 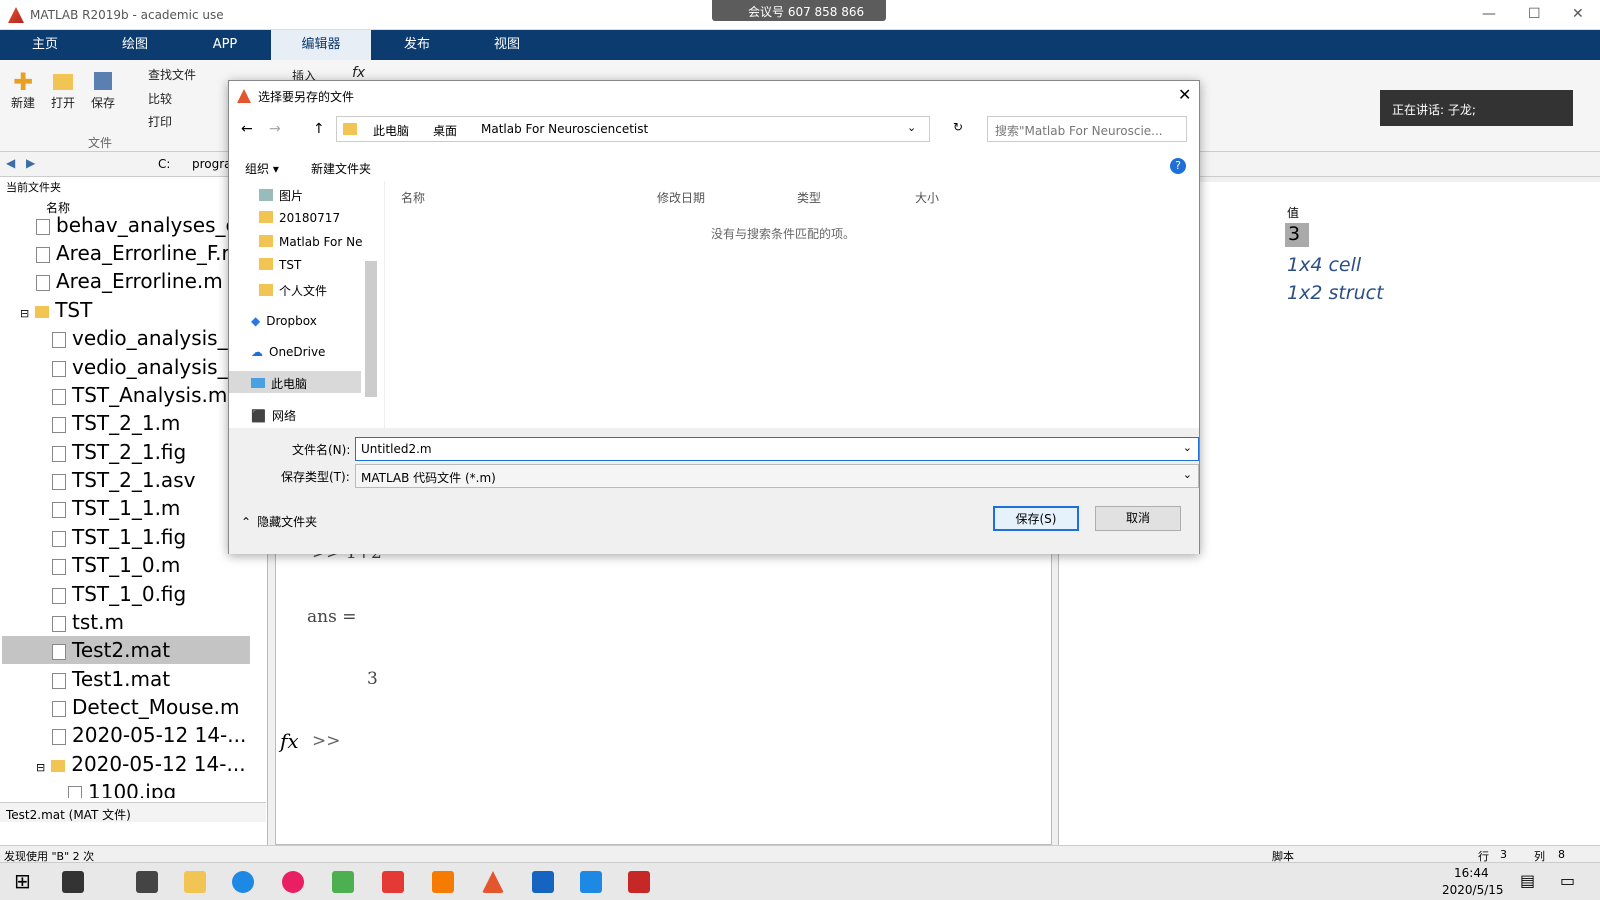 What do you see at coordinates (133, 253) in the screenshot?
I see `file-row: Area_Errorline_F.r` at bounding box center [133, 253].